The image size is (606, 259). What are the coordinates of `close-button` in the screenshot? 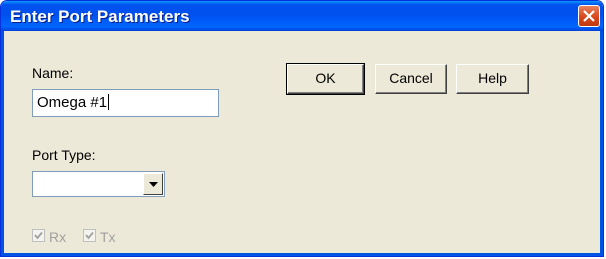 It's located at (589, 16).